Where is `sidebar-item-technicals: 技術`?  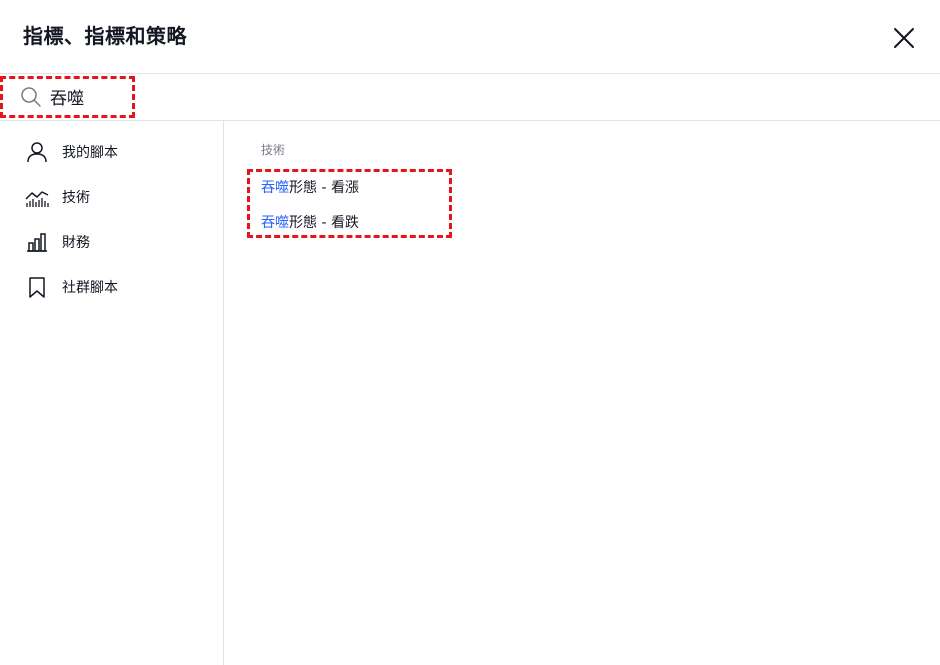
sidebar-item-technicals: 技術 is located at coordinates (112, 197).